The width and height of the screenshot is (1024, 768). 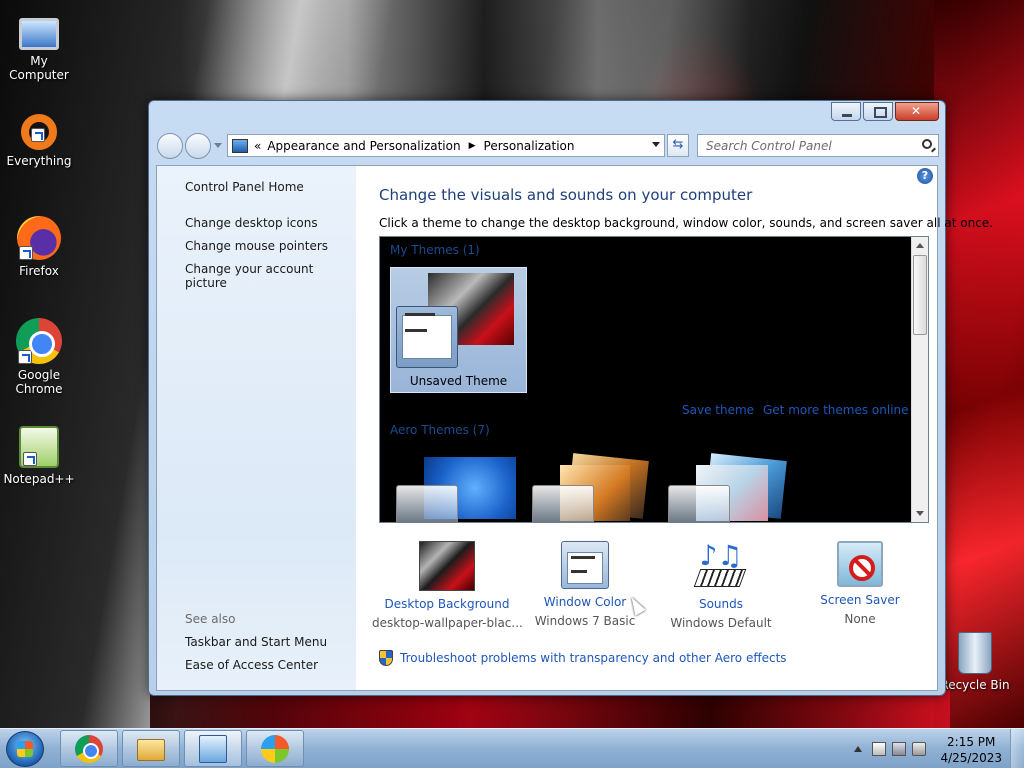 I want to click on sounds-value: Windows Default, so click(x=721, y=623).